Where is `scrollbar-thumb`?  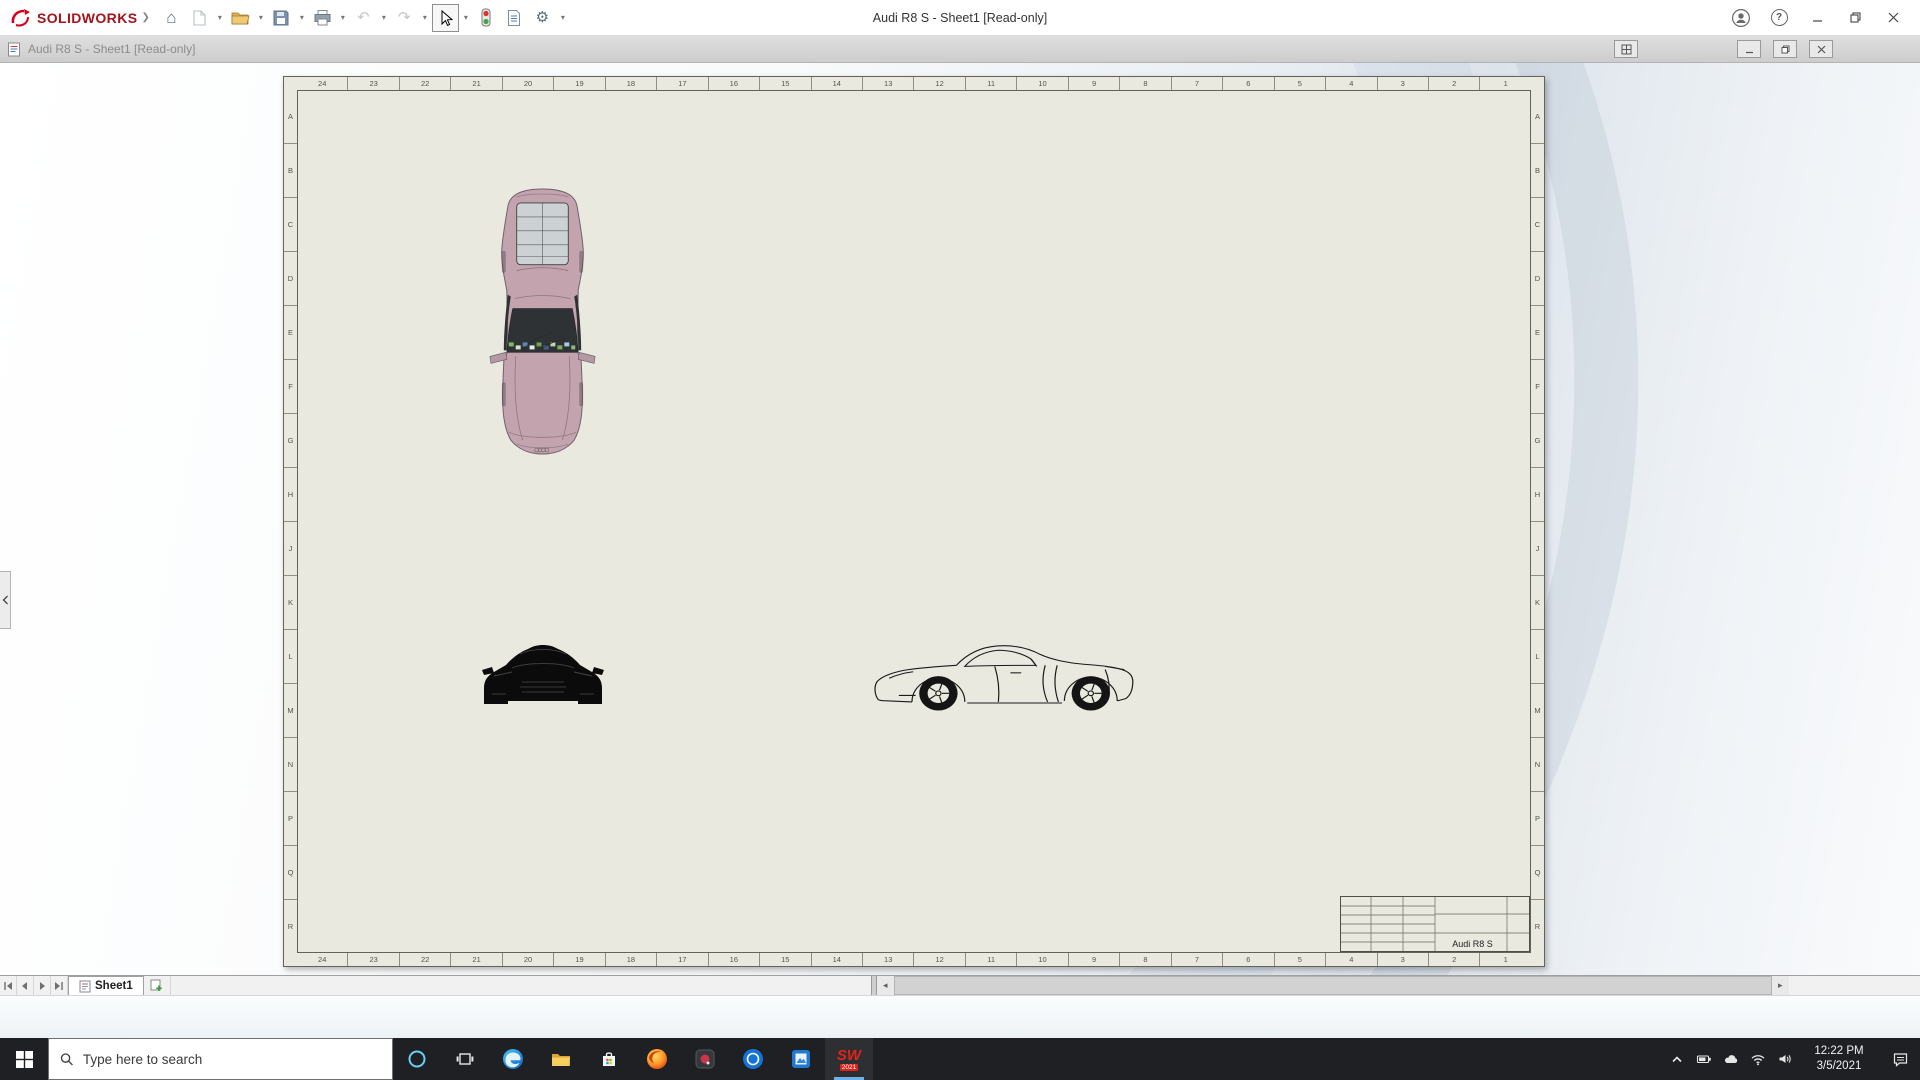
scrollbar-thumb is located at coordinates (1332, 985).